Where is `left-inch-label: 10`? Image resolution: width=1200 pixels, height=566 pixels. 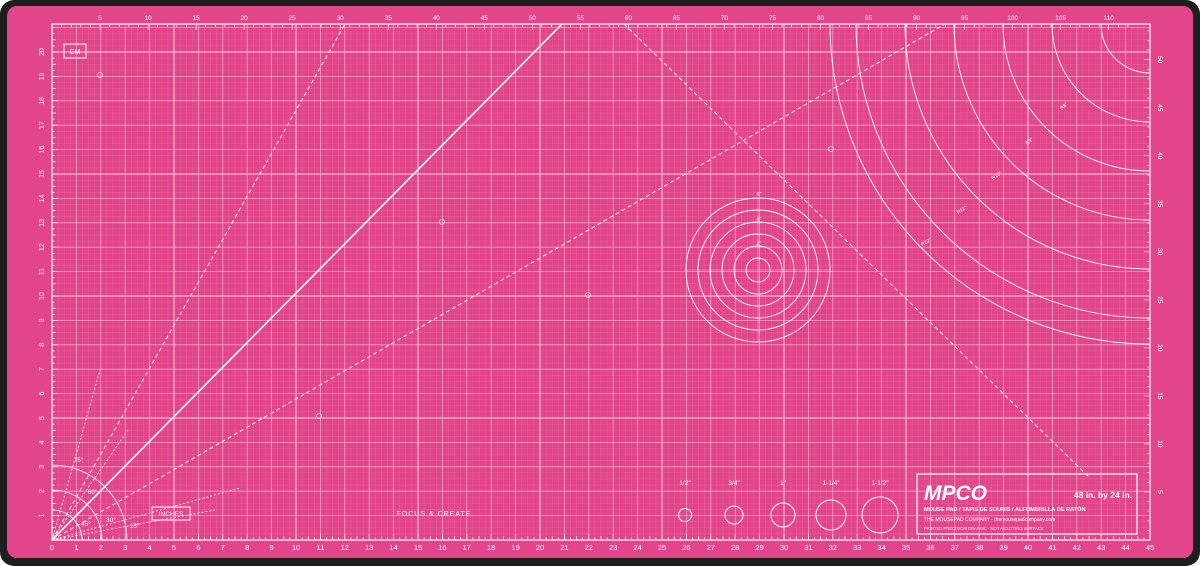 left-inch-label: 10 is located at coordinates (42, 296).